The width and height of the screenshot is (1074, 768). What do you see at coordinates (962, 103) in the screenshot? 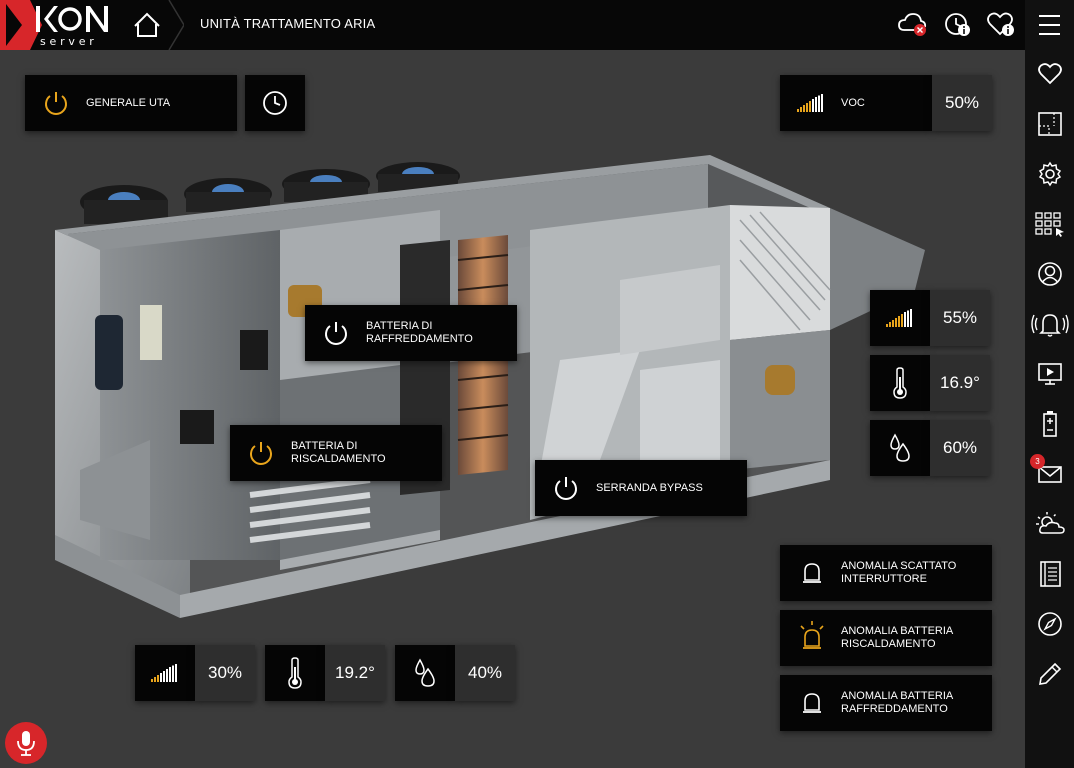
I see `voc-value: 50%` at bounding box center [962, 103].